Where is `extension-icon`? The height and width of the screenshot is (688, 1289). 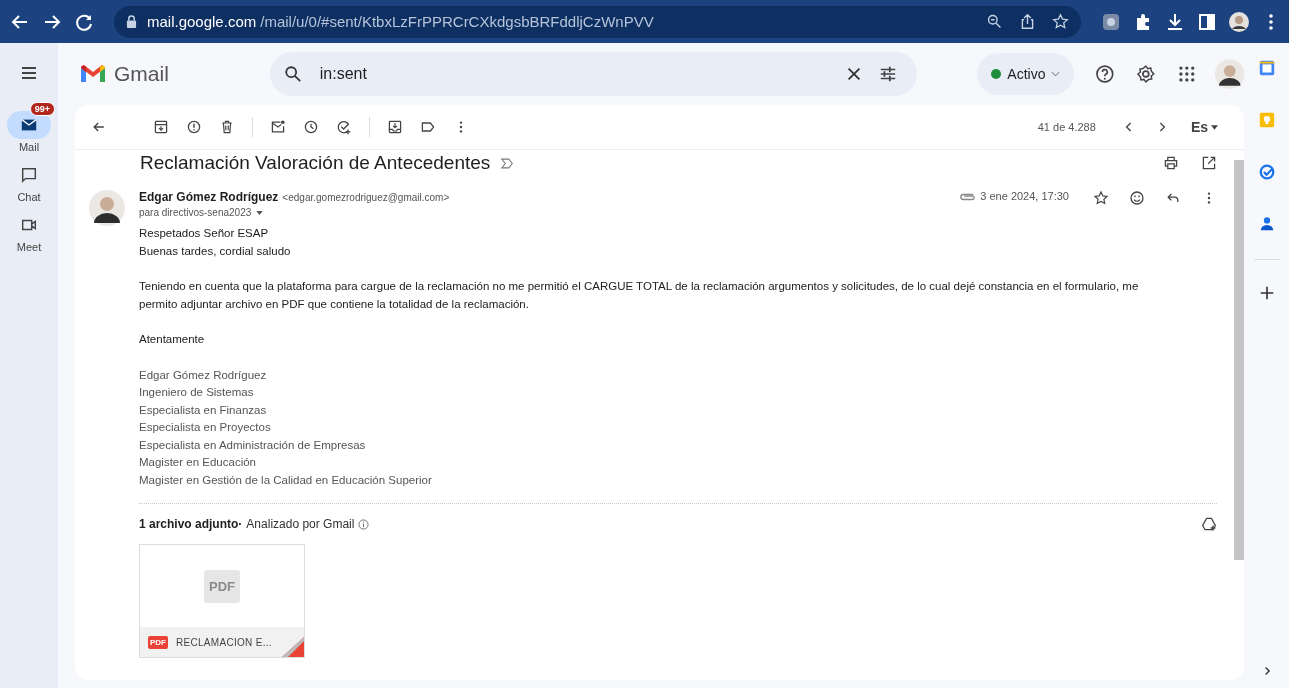 extension-icon is located at coordinates (1111, 21).